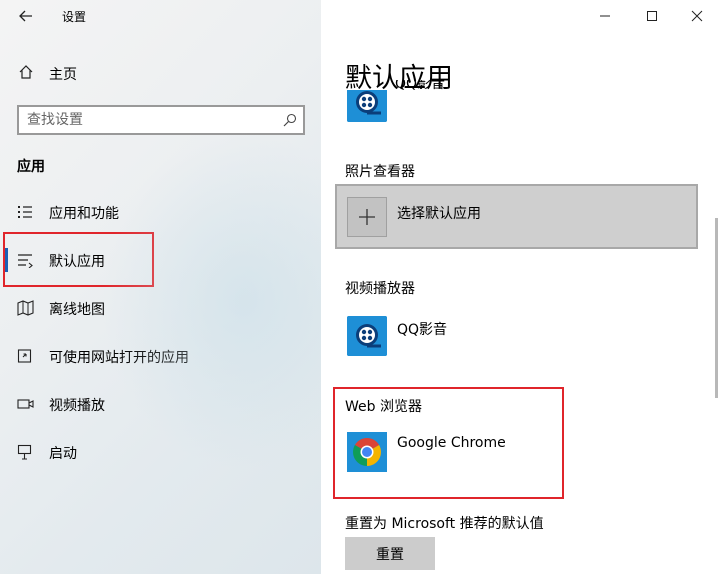 The image size is (722, 574). Describe the element at coordinates (160, 260) in the screenshot. I see `sidebar-item-default-apps: 默认应用` at that location.